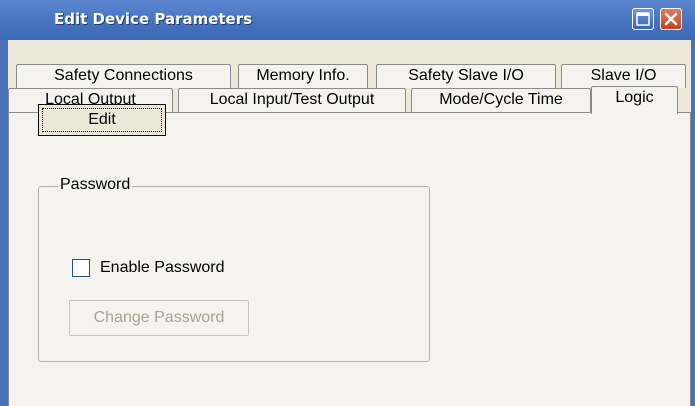 The height and width of the screenshot is (406, 695). Describe the element at coordinates (466, 76) in the screenshot. I see `tab-safety-slave-io: Safety Slave I/O` at that location.